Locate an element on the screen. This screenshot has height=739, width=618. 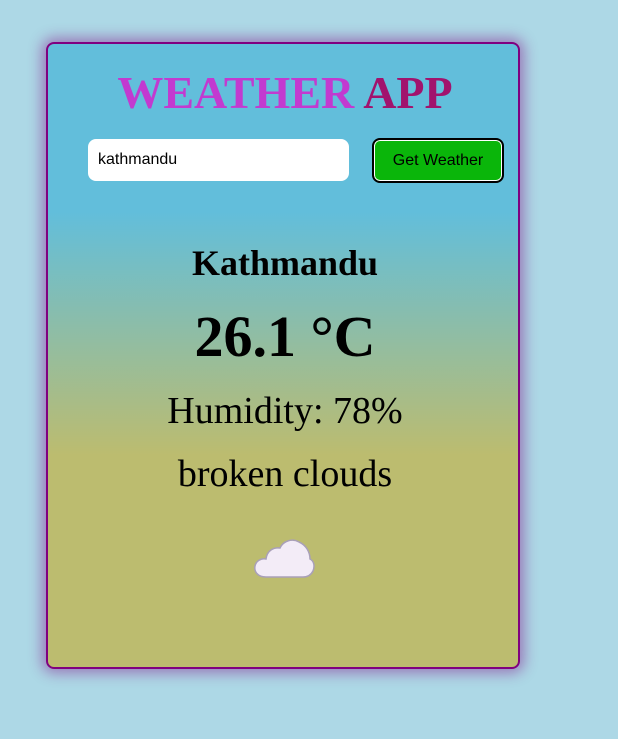
app-title-word-weather: WEATHER is located at coordinates (236, 92).